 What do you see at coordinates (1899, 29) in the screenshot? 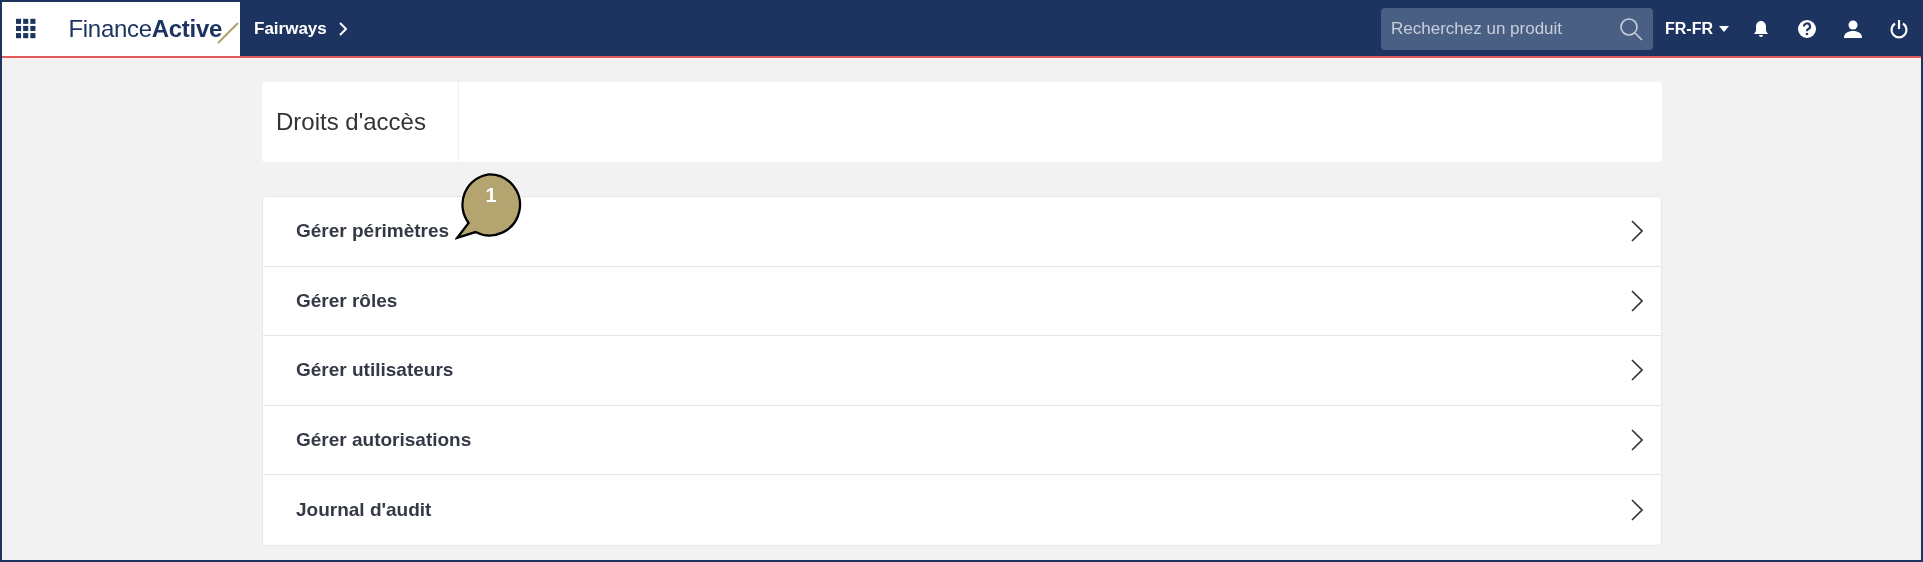
I see `power-icon` at bounding box center [1899, 29].